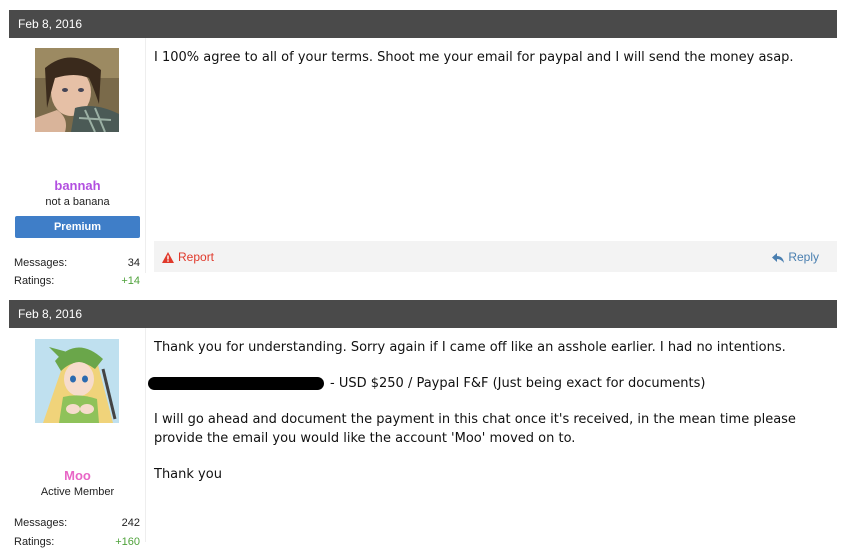  I want to click on stat-value: +160, so click(127, 542).